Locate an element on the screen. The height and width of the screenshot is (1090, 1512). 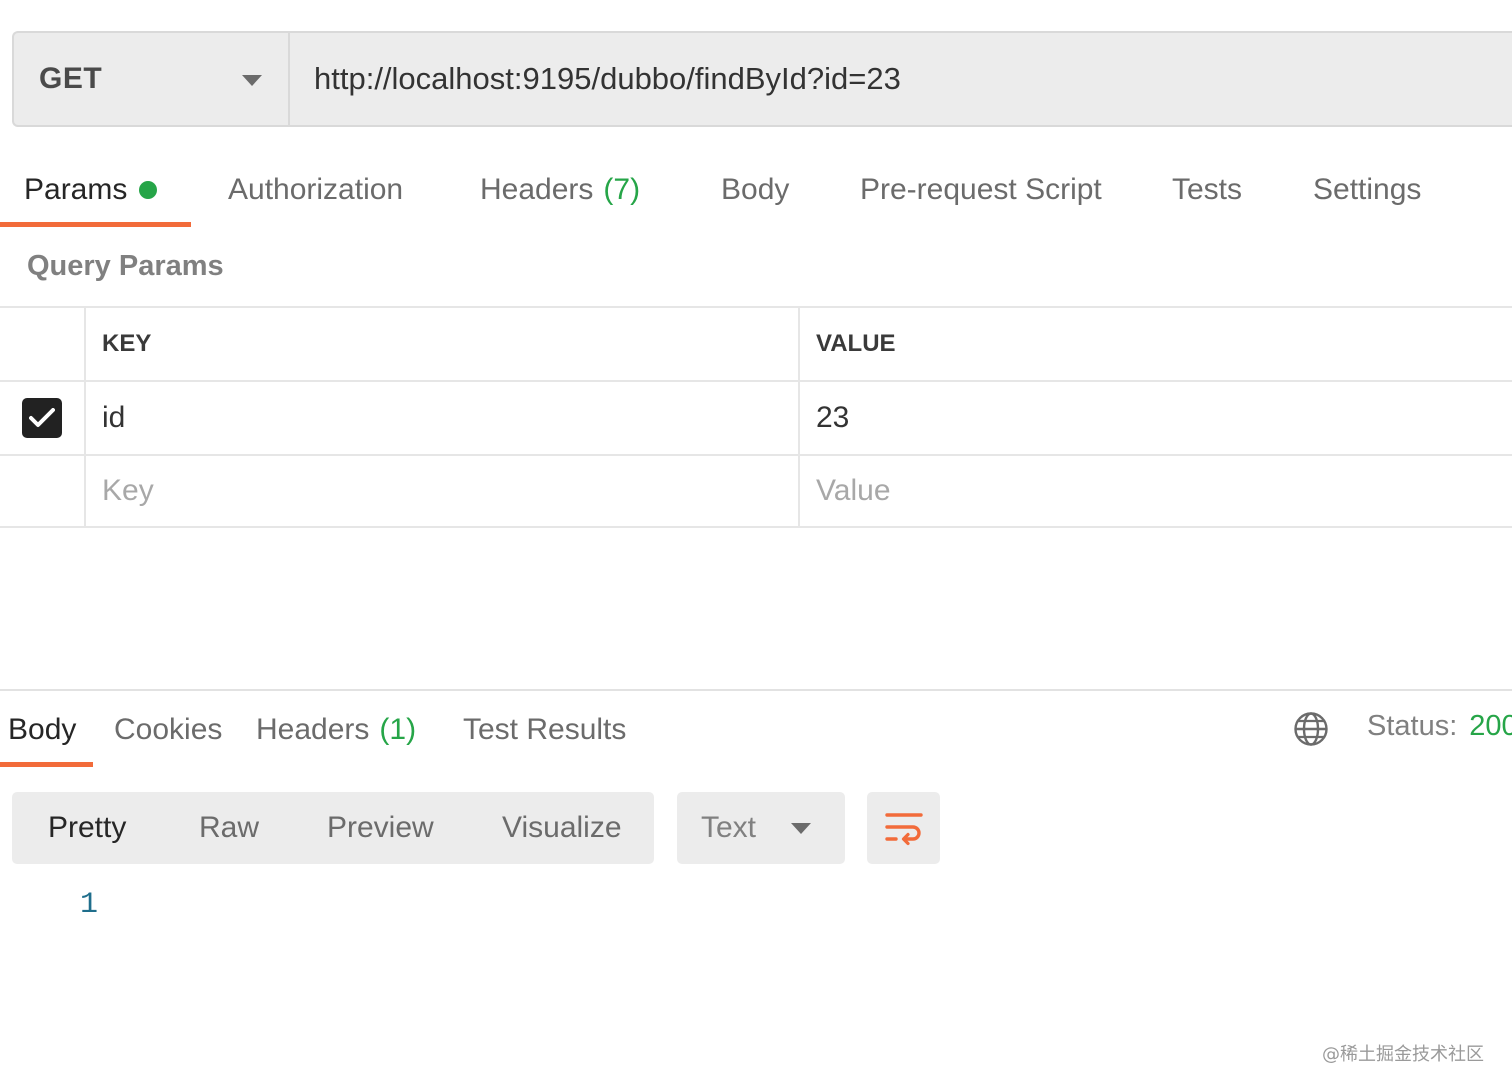
tab-label: Params is located at coordinates (76, 189).